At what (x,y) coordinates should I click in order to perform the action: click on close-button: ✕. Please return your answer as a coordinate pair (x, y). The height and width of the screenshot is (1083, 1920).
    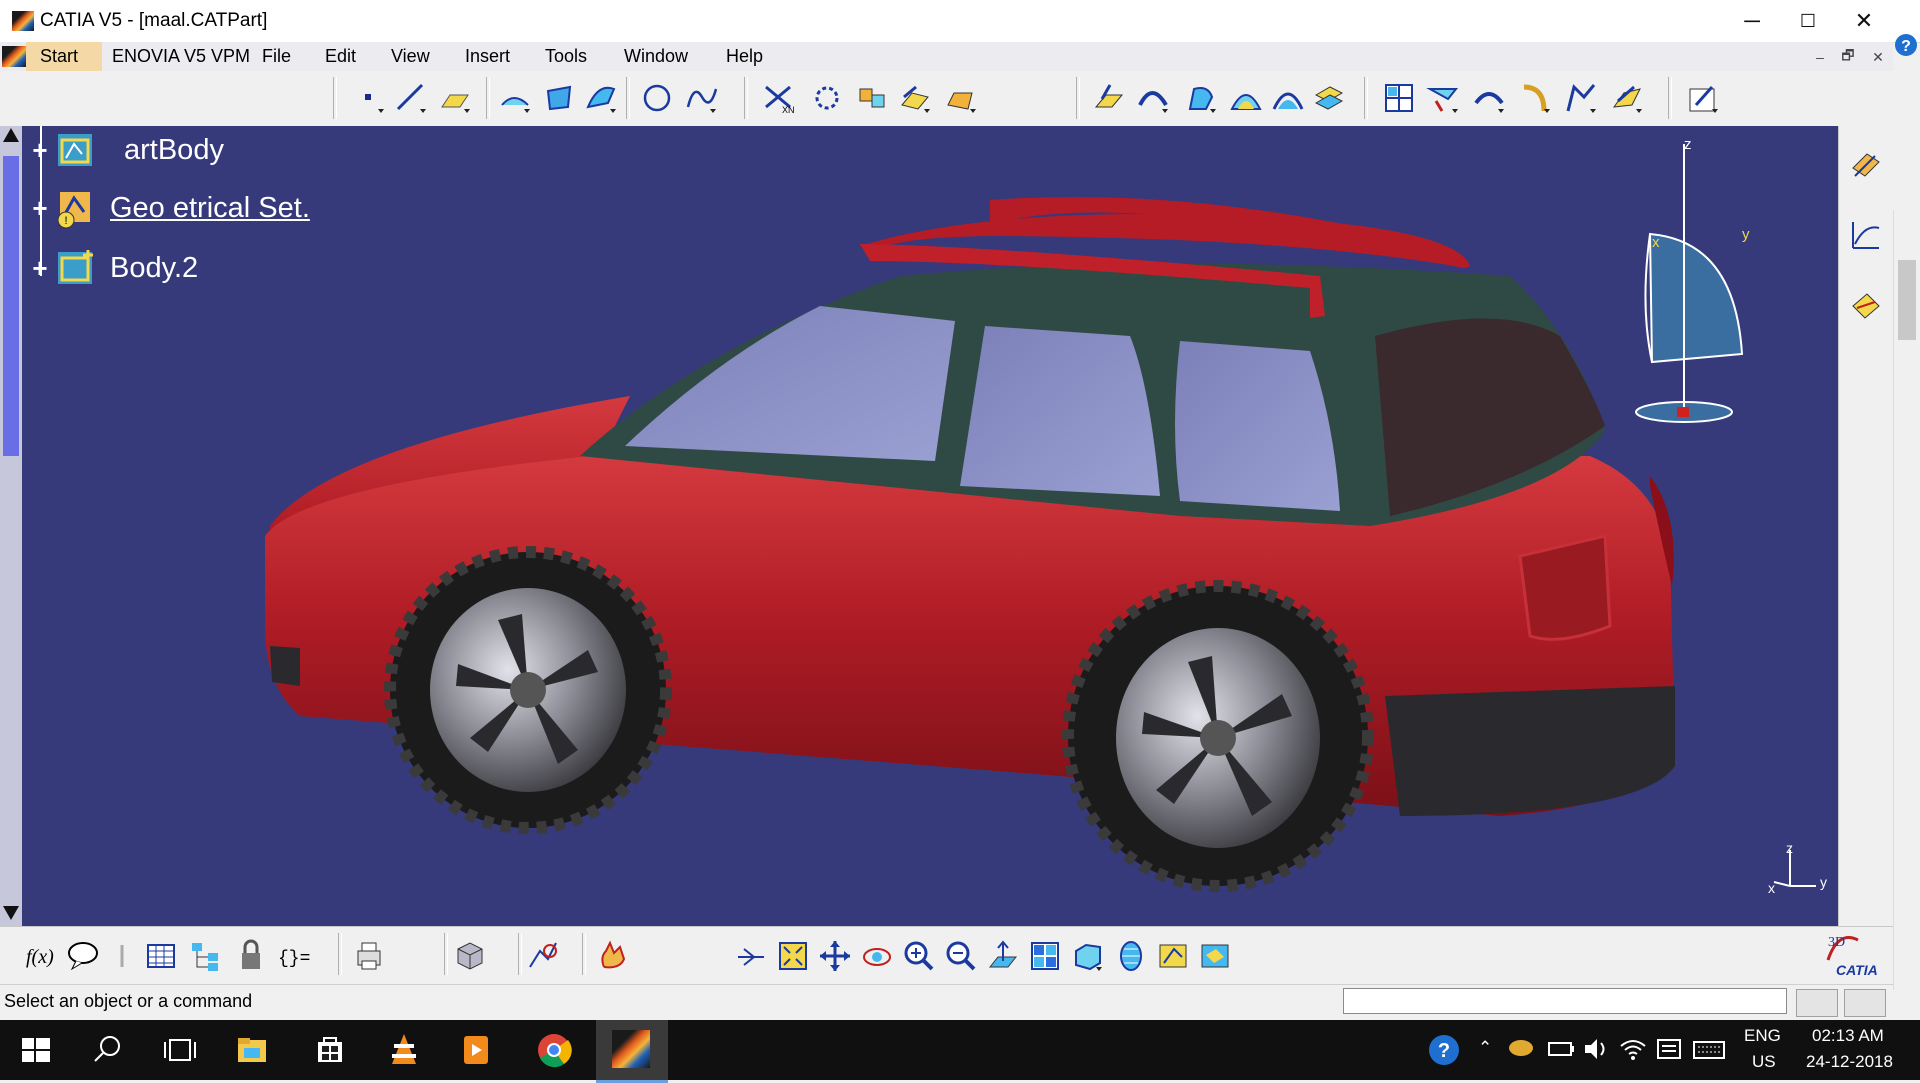
    Looking at the image, I should click on (1864, 21).